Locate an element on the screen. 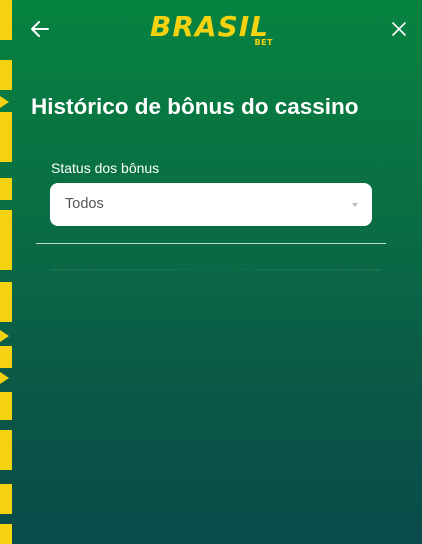 The height and width of the screenshot is (544, 422). brand-logo: BRASIL BET is located at coordinates (212, 30).